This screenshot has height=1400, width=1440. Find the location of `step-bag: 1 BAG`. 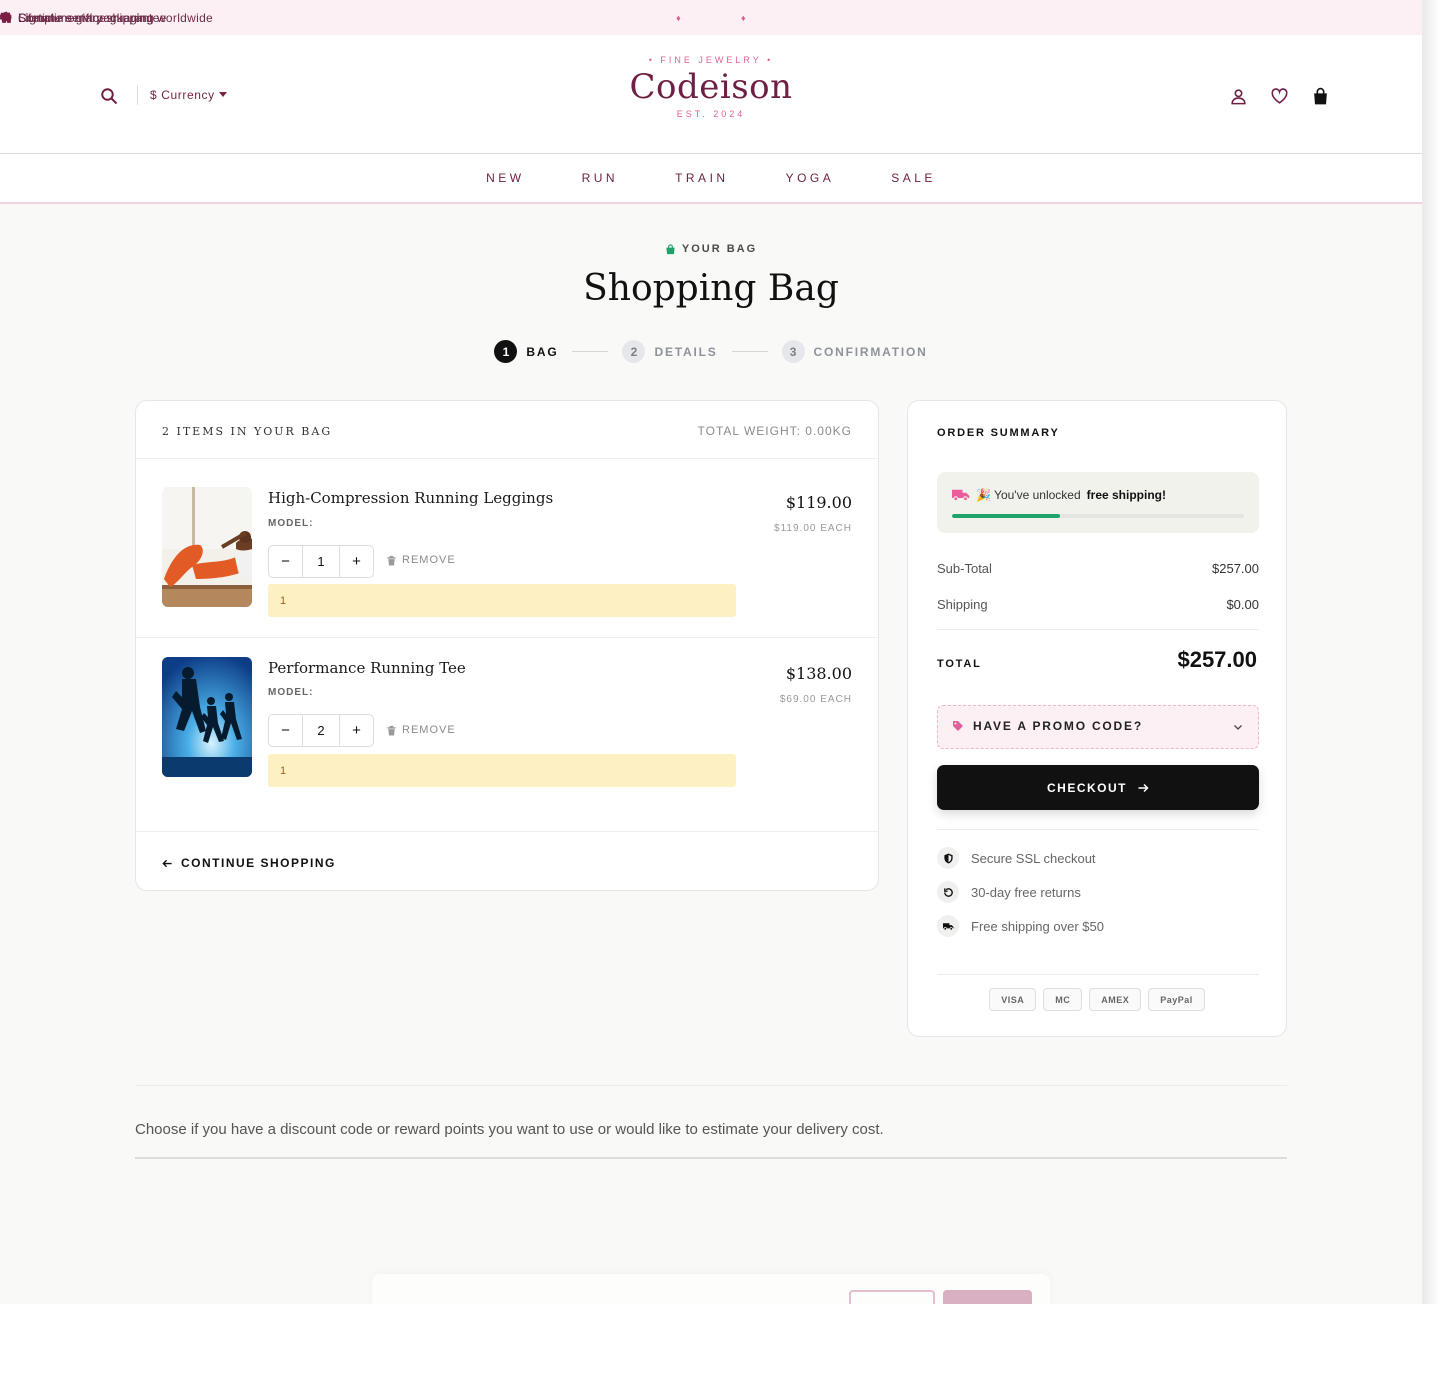

step-bag: 1 BAG is located at coordinates (526, 351).